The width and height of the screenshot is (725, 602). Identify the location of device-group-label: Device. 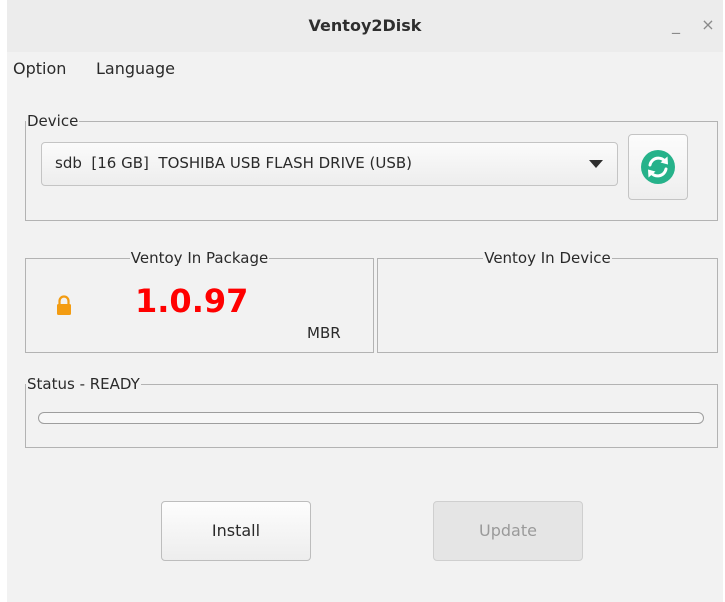
(53, 121).